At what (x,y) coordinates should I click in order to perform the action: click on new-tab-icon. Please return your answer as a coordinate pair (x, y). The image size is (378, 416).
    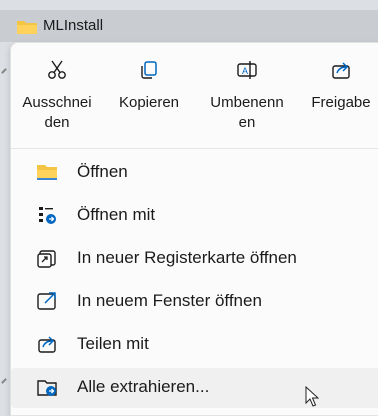
    Looking at the image, I should click on (46, 259).